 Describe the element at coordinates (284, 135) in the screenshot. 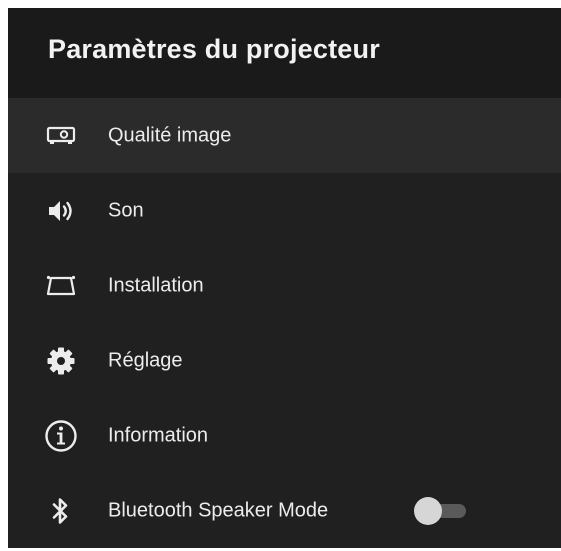

I see `menu-item-picture-quality: Qualité image` at that location.